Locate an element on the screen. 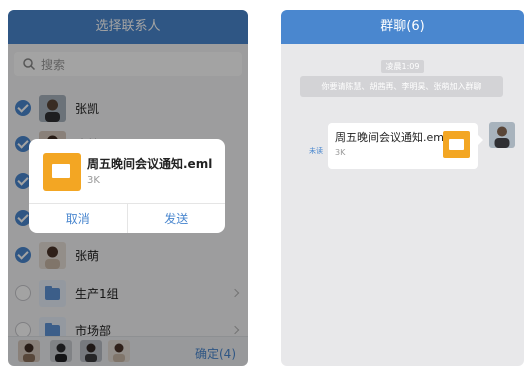 The width and height of the screenshot is (532, 379). file-message-bubble: 周五晚间会议通知.eml 3K is located at coordinates (405, 146).